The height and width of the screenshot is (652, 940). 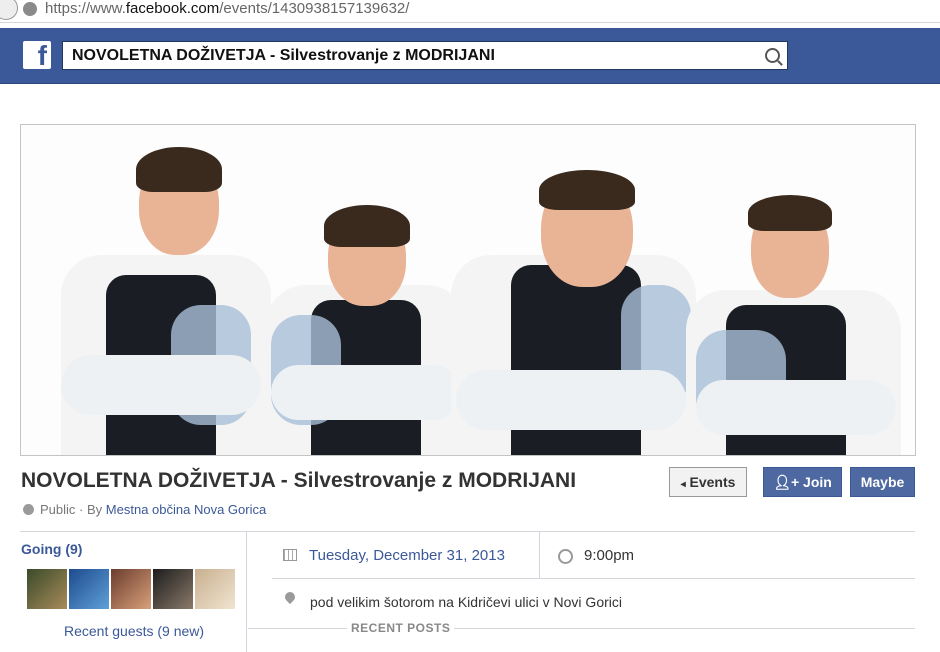 I want to click on maybe-button-label: Maybe, so click(x=882, y=482).